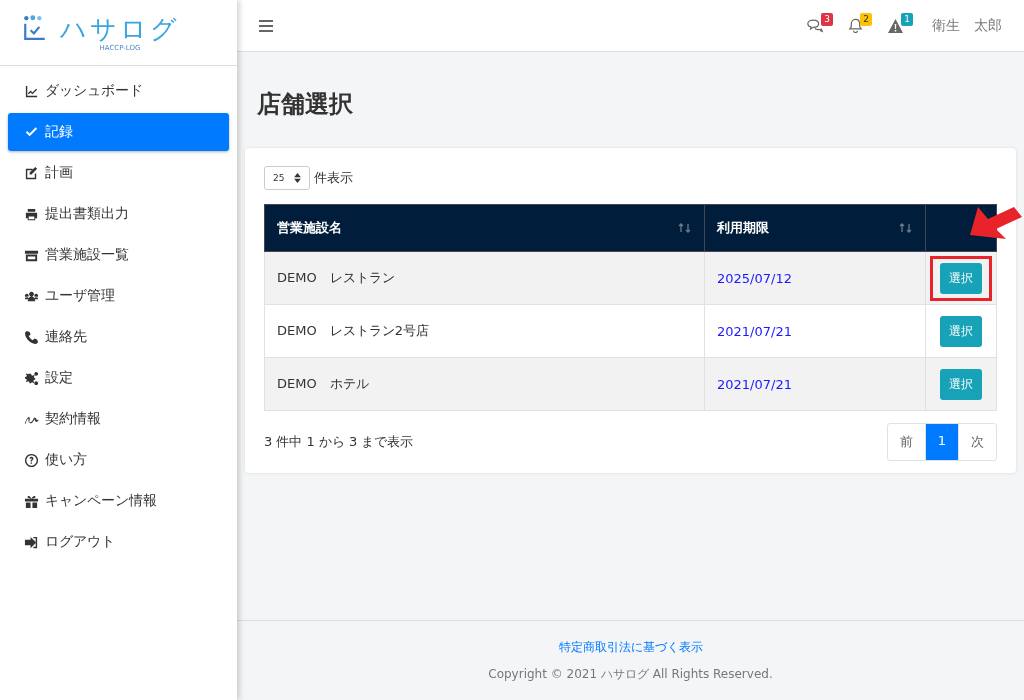 The image size is (1024, 700). I want to click on sidebar-item: ログアウト, so click(118, 542).